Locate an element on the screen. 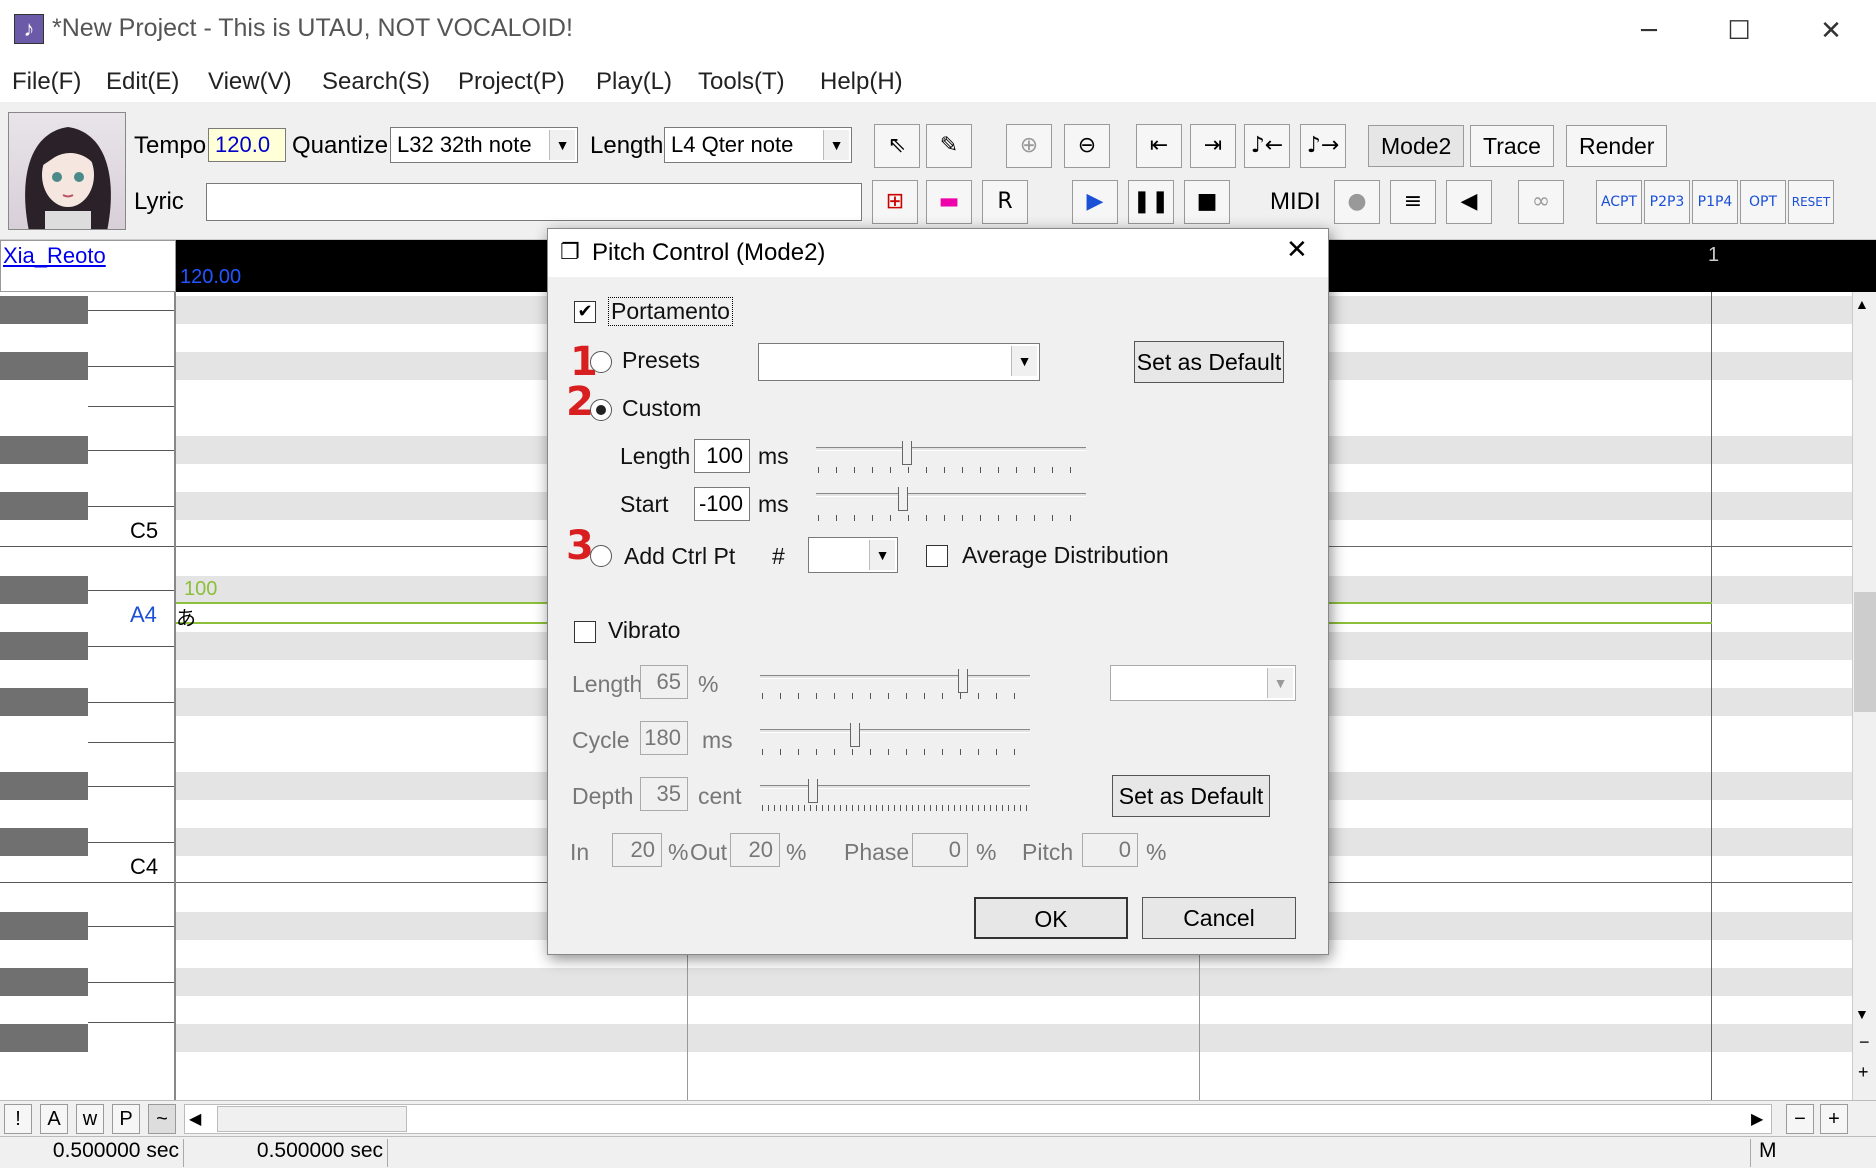  vertical-scrollbar: ▲ ▼ − + is located at coordinates (1864, 696).